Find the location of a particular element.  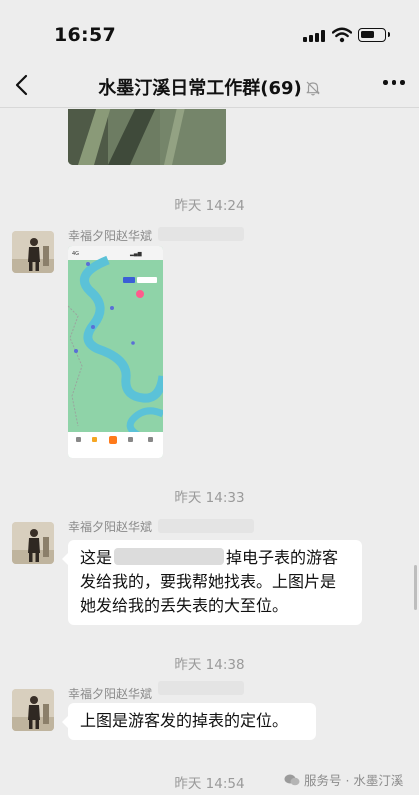

battery-icon is located at coordinates (374, 35).